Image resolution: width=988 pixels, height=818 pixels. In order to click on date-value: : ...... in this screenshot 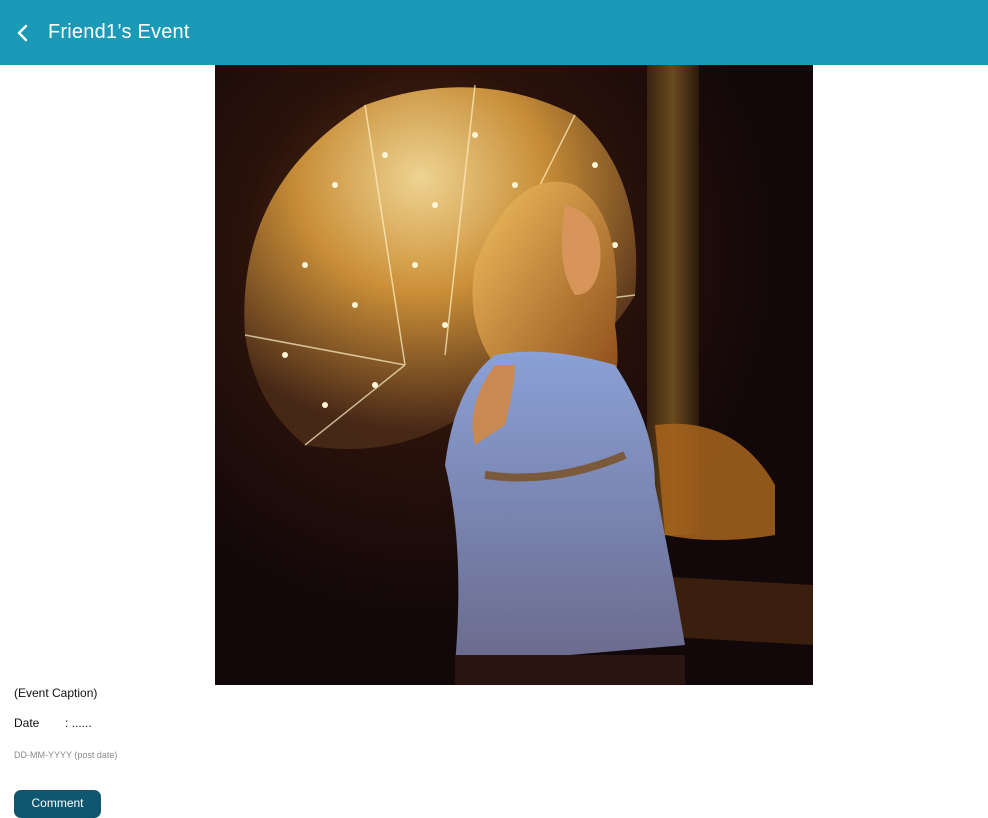, I will do `click(78, 723)`.